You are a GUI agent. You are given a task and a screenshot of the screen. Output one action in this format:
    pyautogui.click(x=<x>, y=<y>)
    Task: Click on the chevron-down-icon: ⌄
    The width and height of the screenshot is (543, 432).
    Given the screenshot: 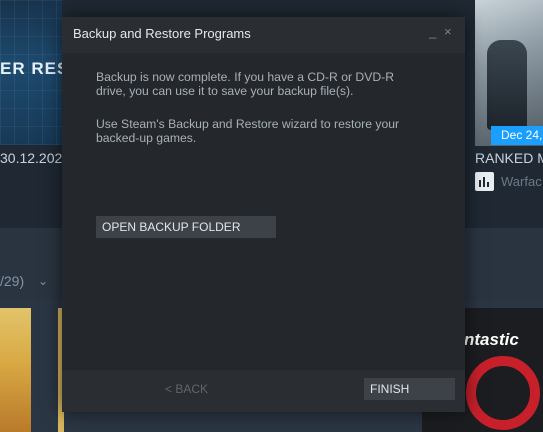 What is the action you would take?
    pyautogui.click(x=43, y=281)
    